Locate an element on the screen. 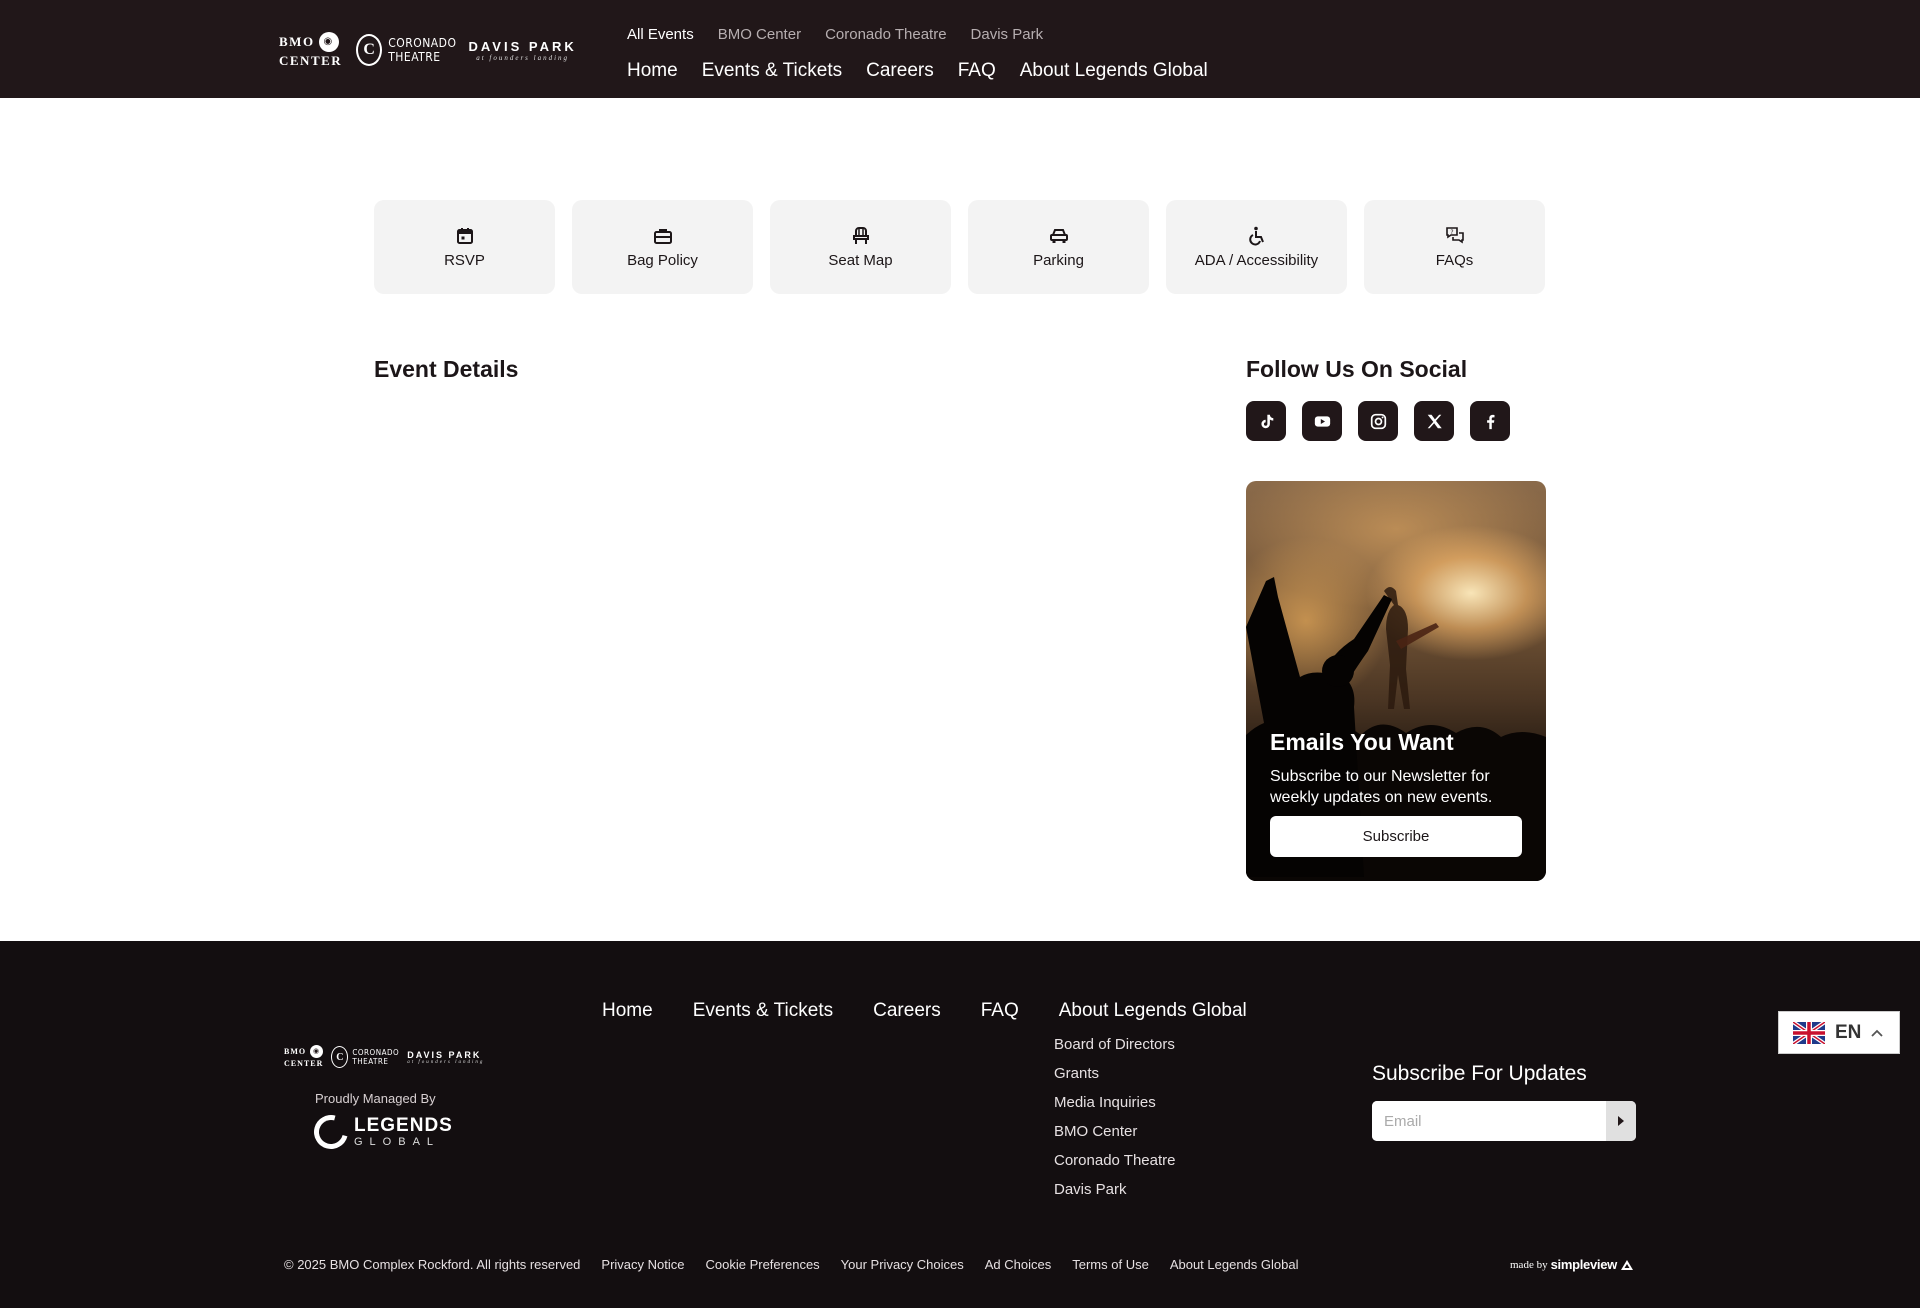  footer-nav-home: Home is located at coordinates (627, 1011).